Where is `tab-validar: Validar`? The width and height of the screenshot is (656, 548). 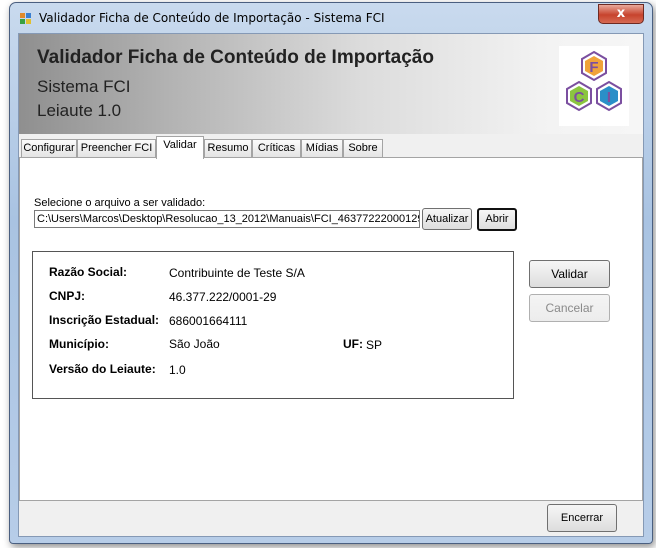
tab-validar: Validar is located at coordinates (180, 147).